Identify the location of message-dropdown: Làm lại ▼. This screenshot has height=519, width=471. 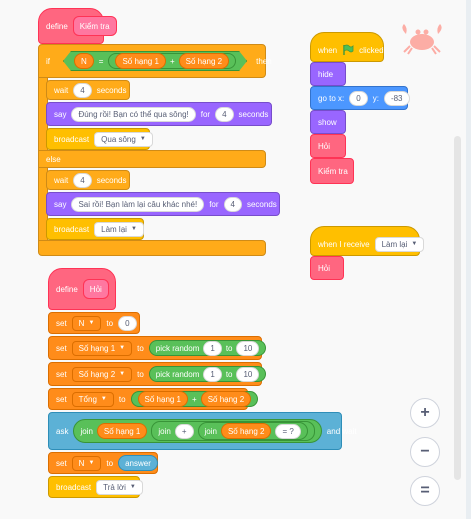
(399, 244).